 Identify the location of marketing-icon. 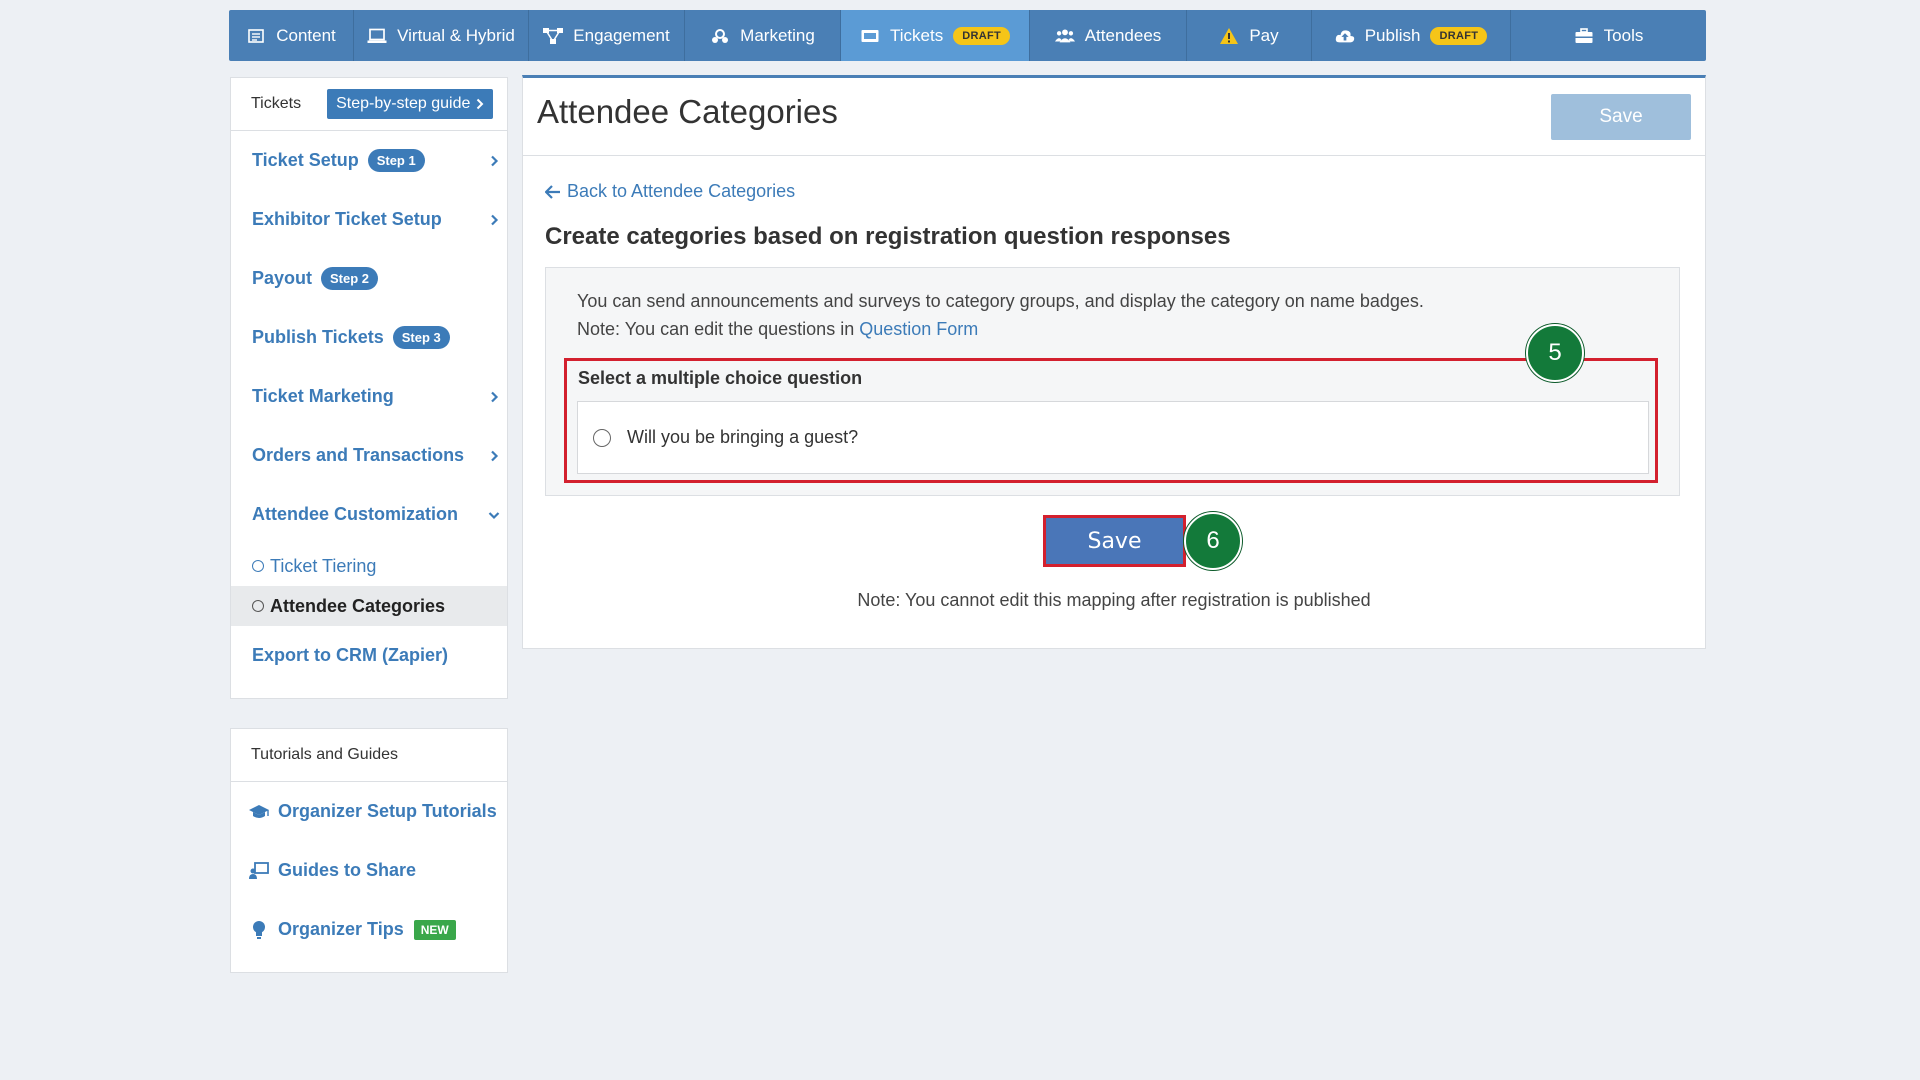
(720, 36).